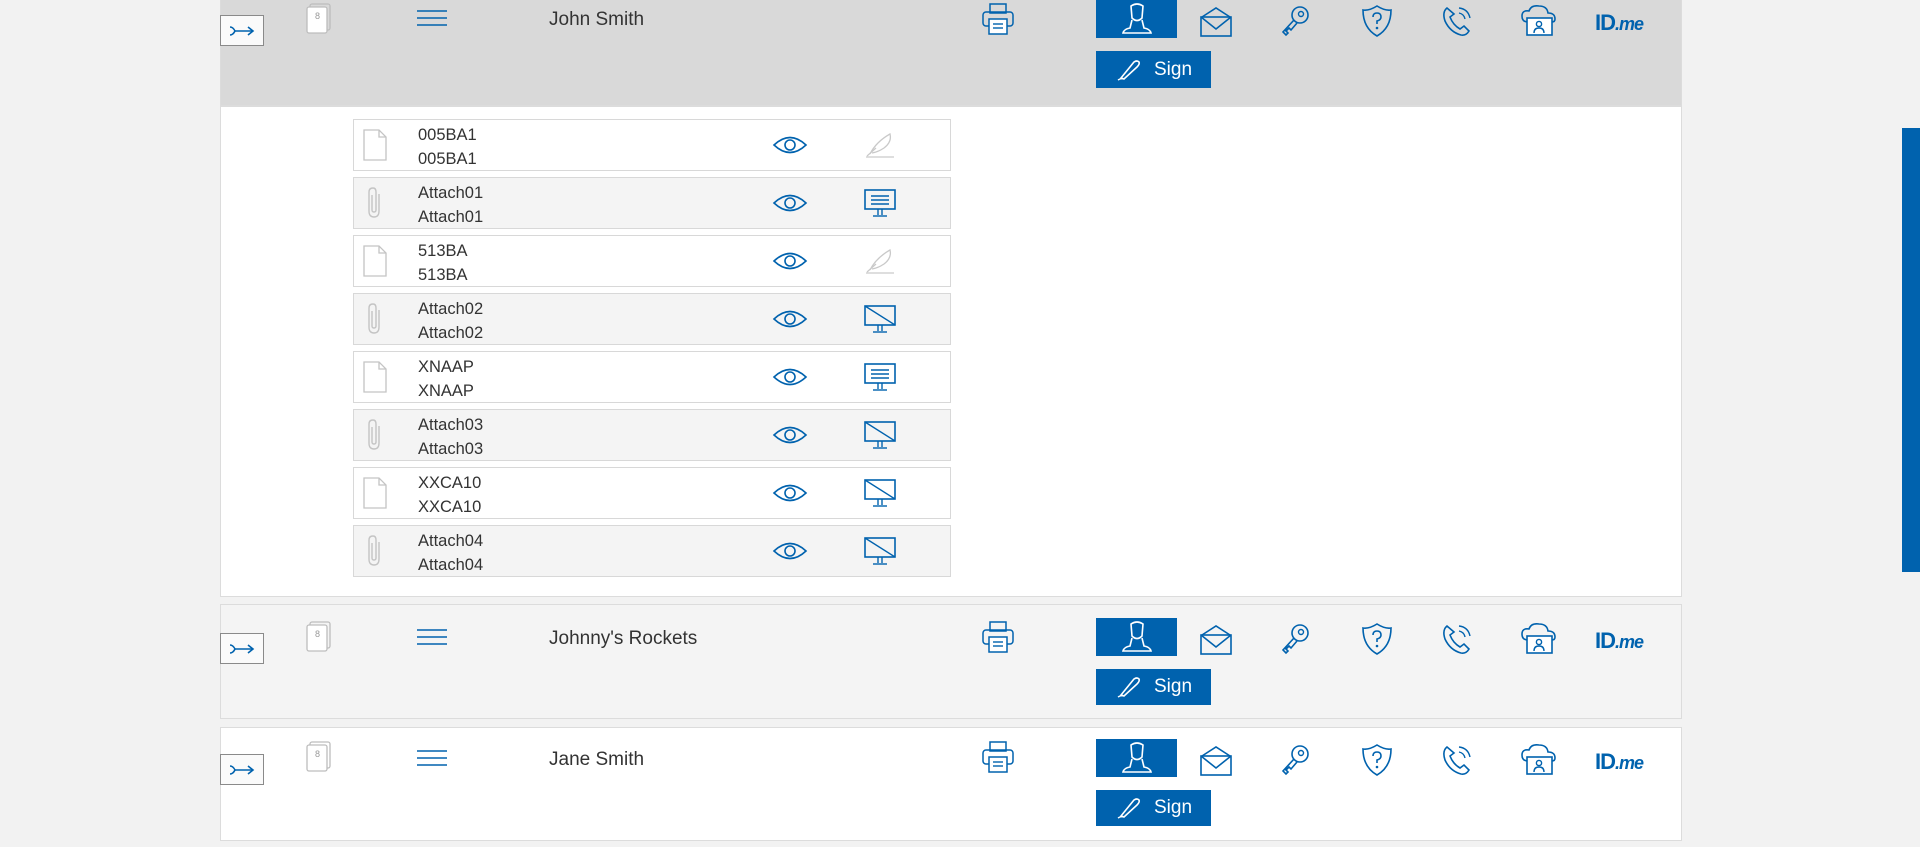 The width and height of the screenshot is (1920, 847). I want to click on document-title: Attach03, so click(451, 449).